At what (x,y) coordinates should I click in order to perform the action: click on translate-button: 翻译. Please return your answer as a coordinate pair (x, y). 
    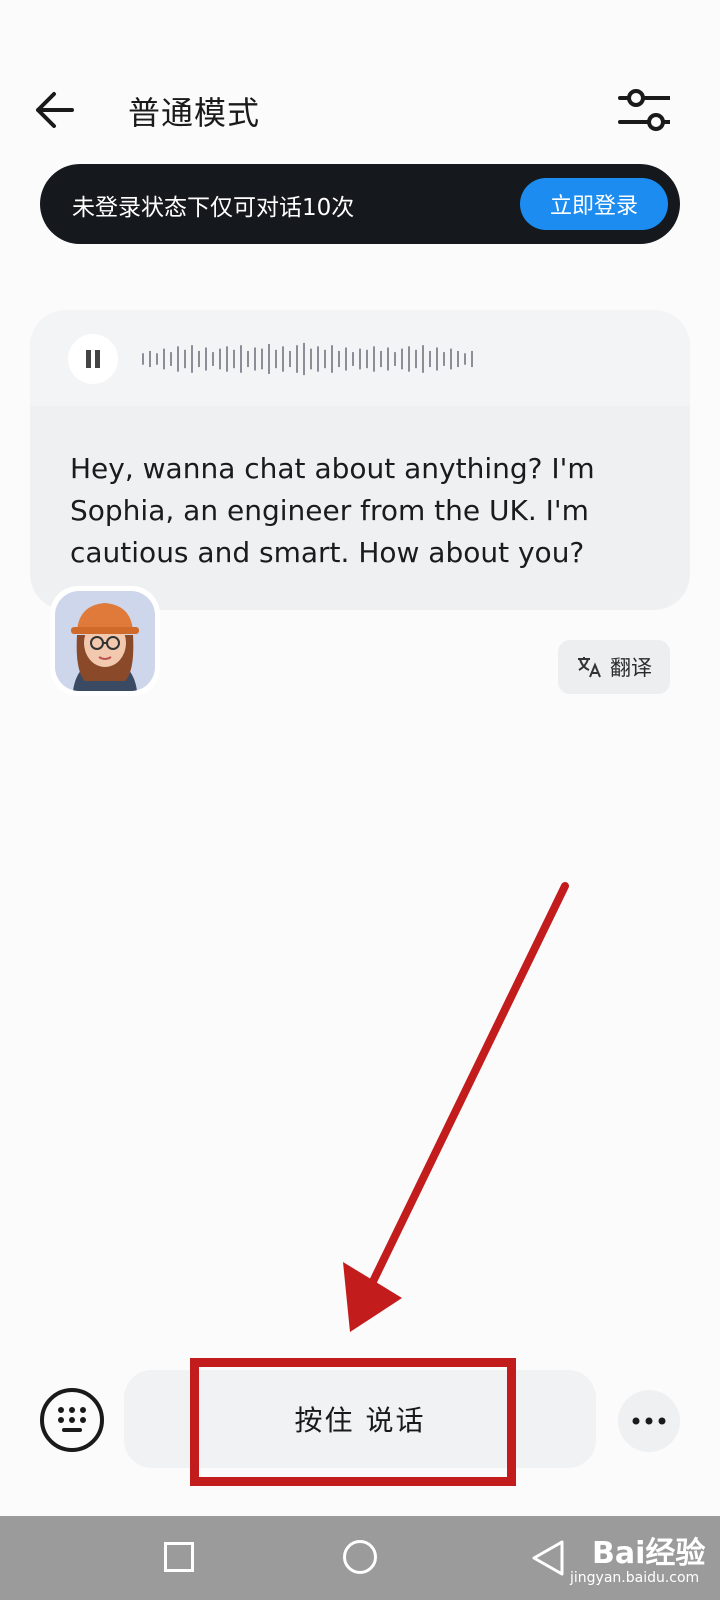
    Looking at the image, I should click on (614, 667).